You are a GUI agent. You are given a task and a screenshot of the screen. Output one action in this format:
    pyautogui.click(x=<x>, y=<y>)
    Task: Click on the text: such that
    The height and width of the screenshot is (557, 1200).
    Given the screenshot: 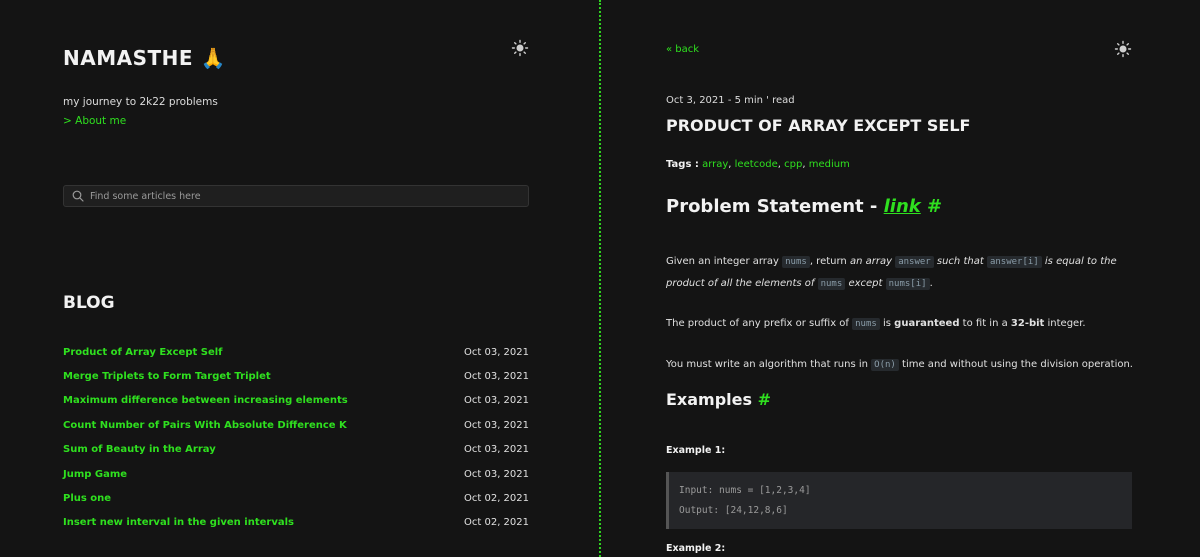 What is the action you would take?
    pyautogui.click(x=960, y=261)
    